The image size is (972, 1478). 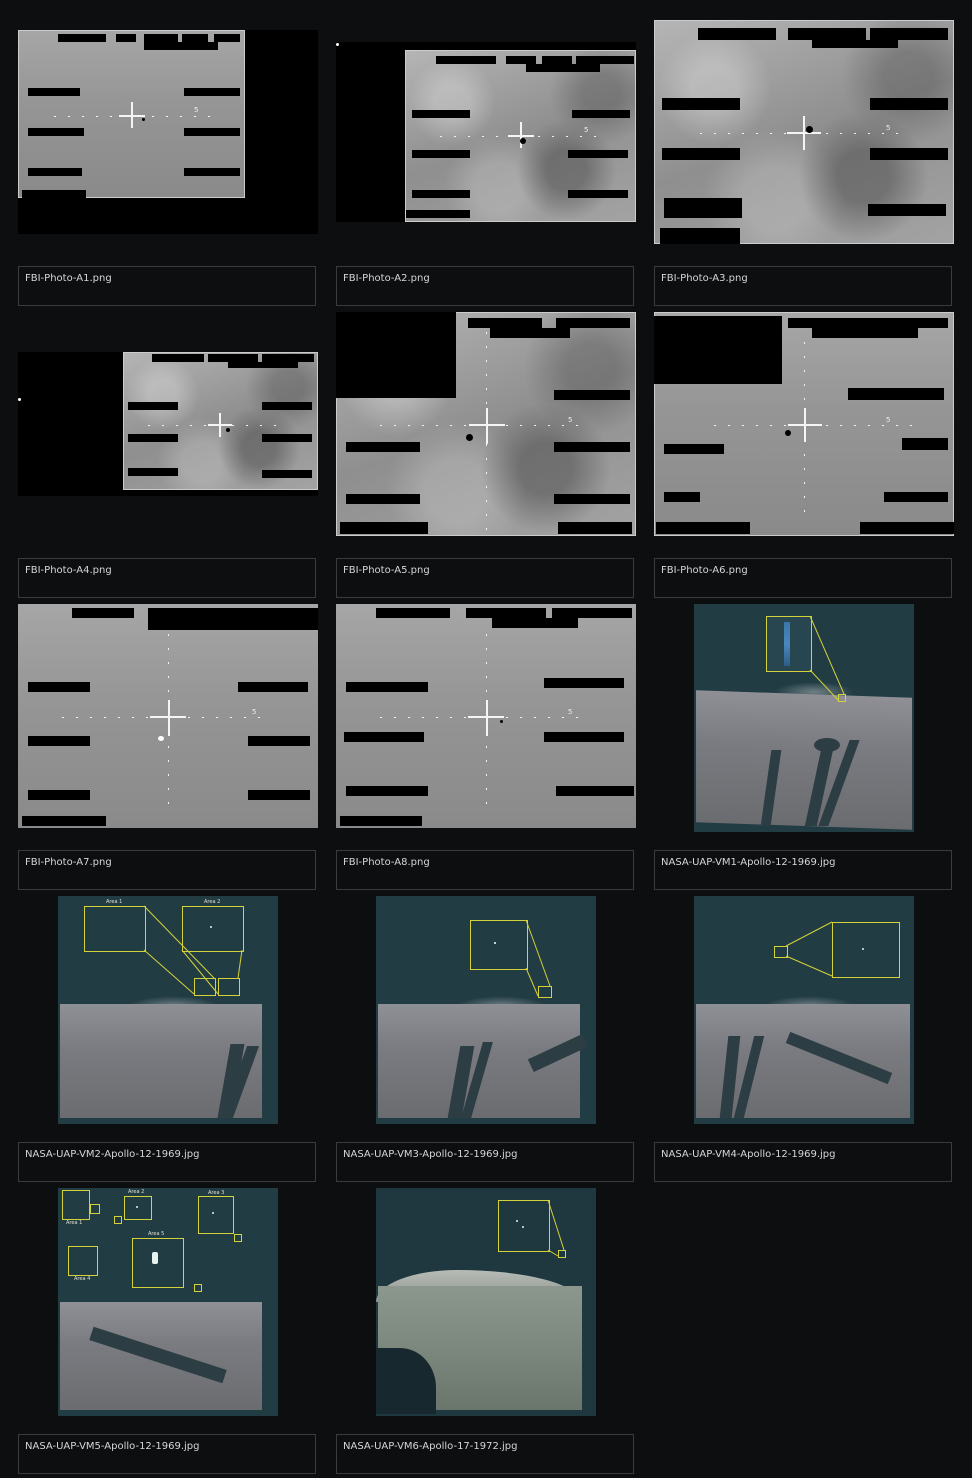 I want to click on gallery-item: FBI-Photo-A4.png, so click(x=168, y=455).